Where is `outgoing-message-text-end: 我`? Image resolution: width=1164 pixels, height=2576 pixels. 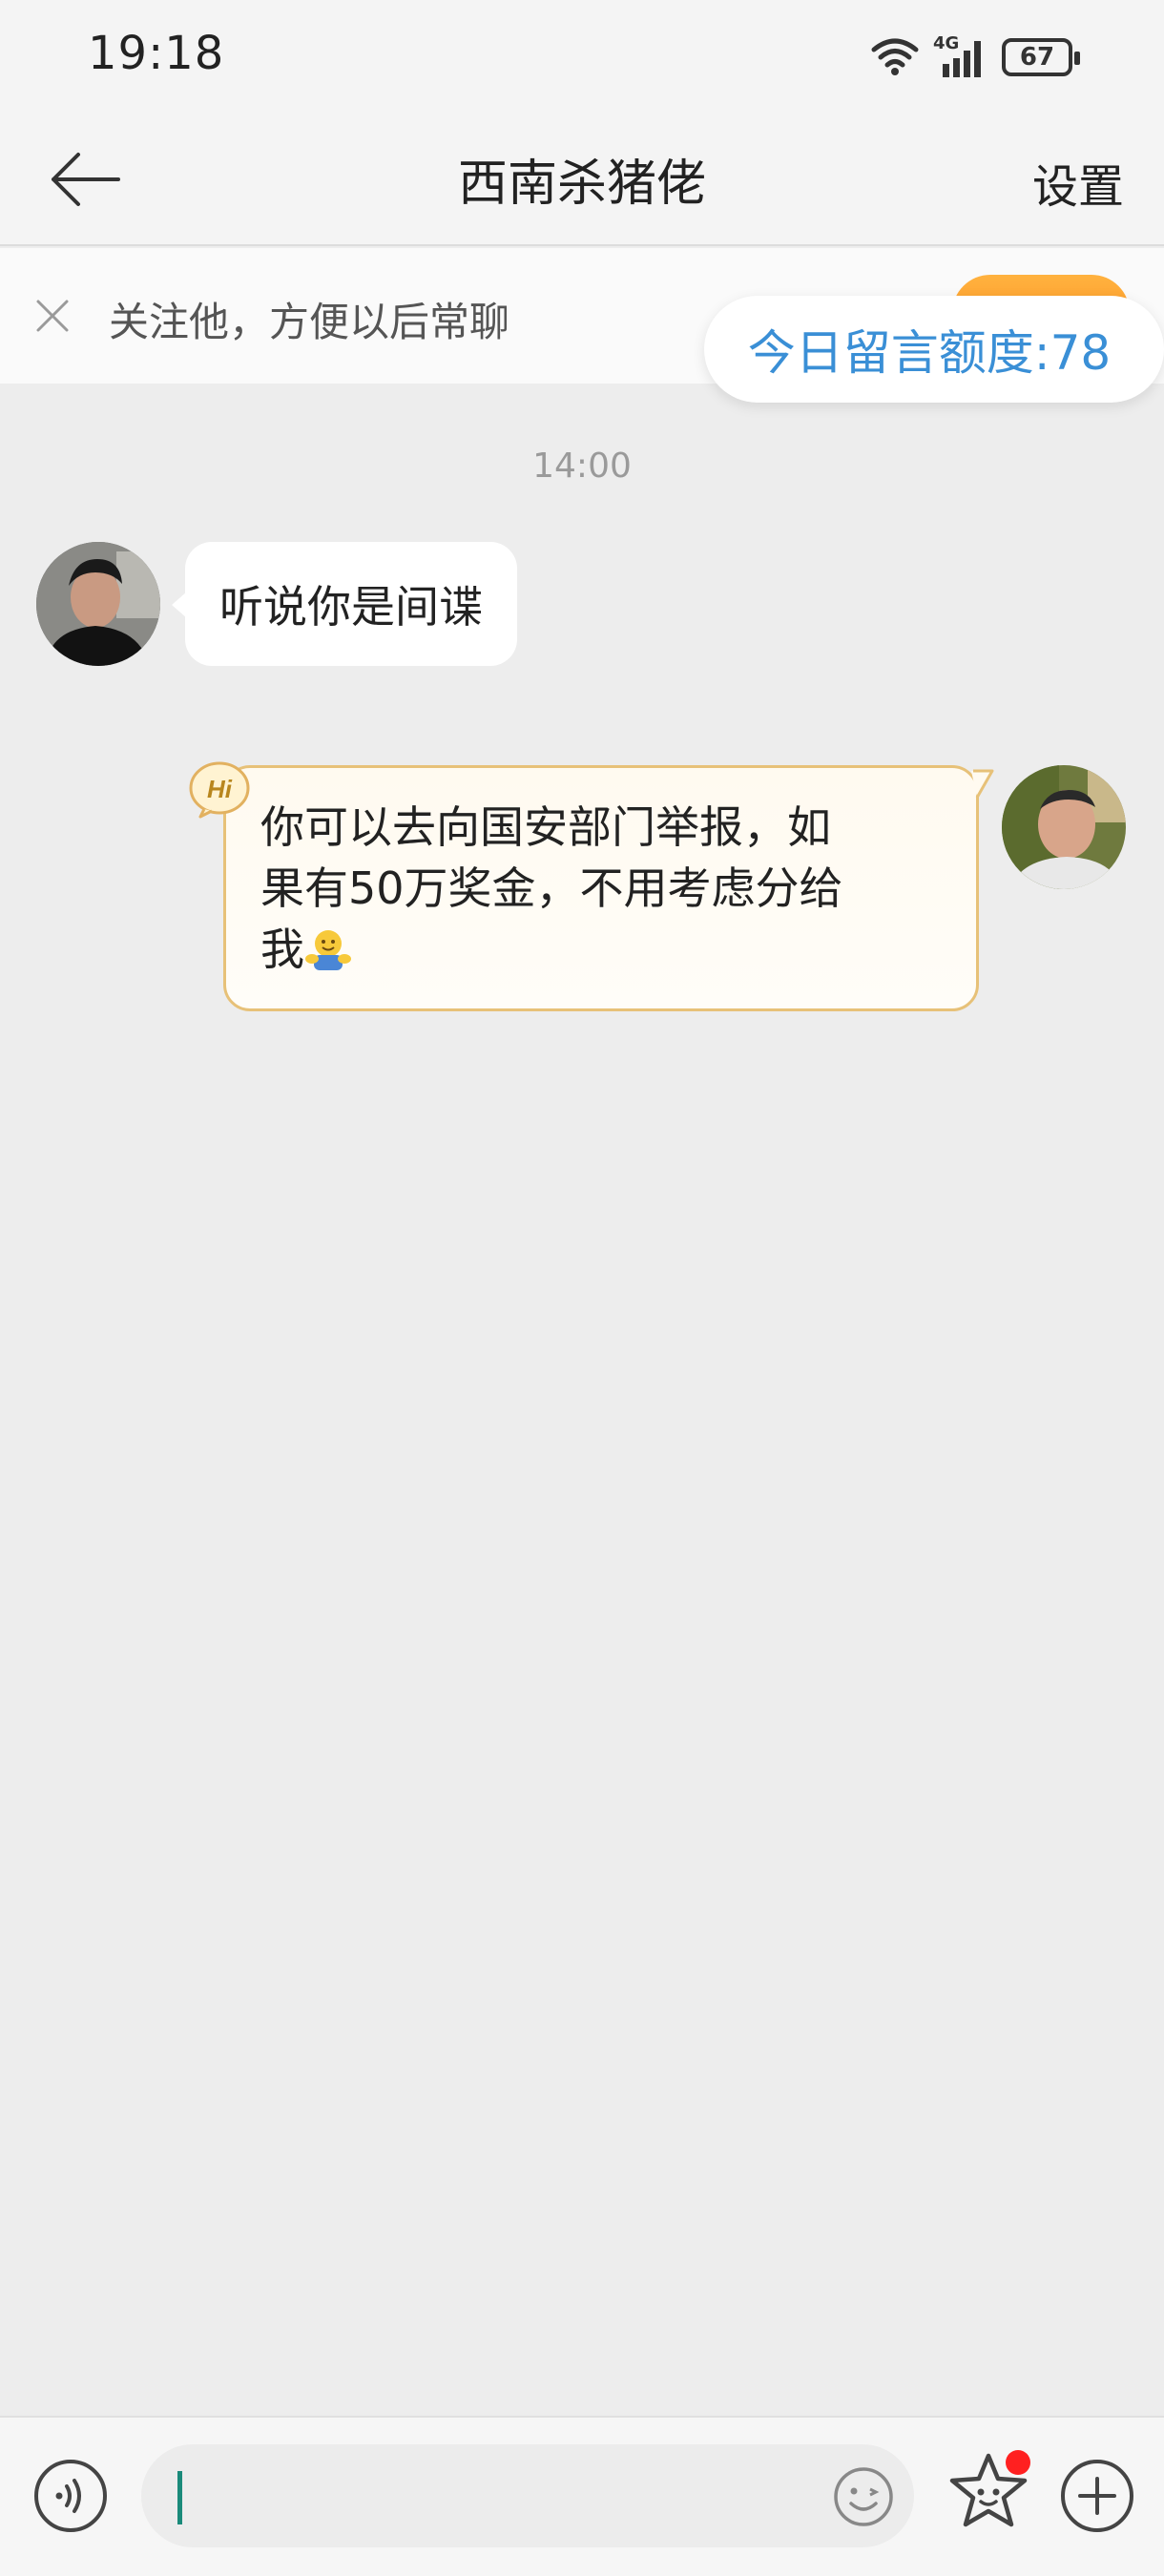 outgoing-message-text-end: 我 is located at coordinates (282, 949).